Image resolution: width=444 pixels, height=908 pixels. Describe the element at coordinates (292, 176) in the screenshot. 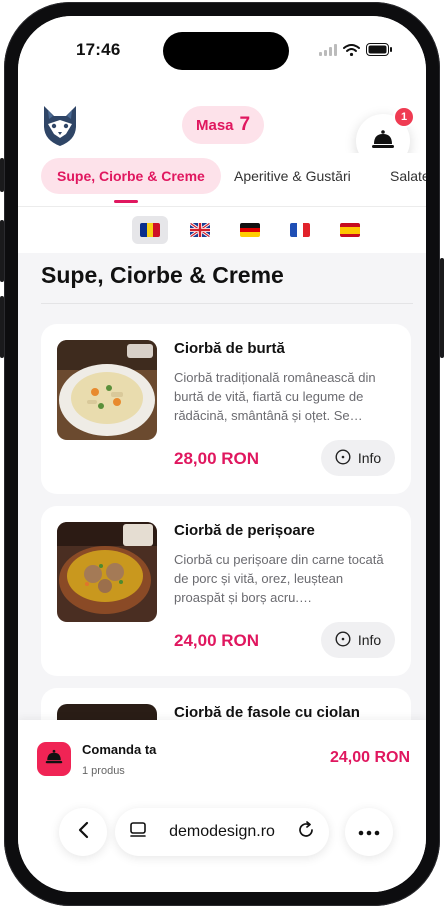

I see `tab-aperitive-gustari: Aperitive & Gustări` at that location.